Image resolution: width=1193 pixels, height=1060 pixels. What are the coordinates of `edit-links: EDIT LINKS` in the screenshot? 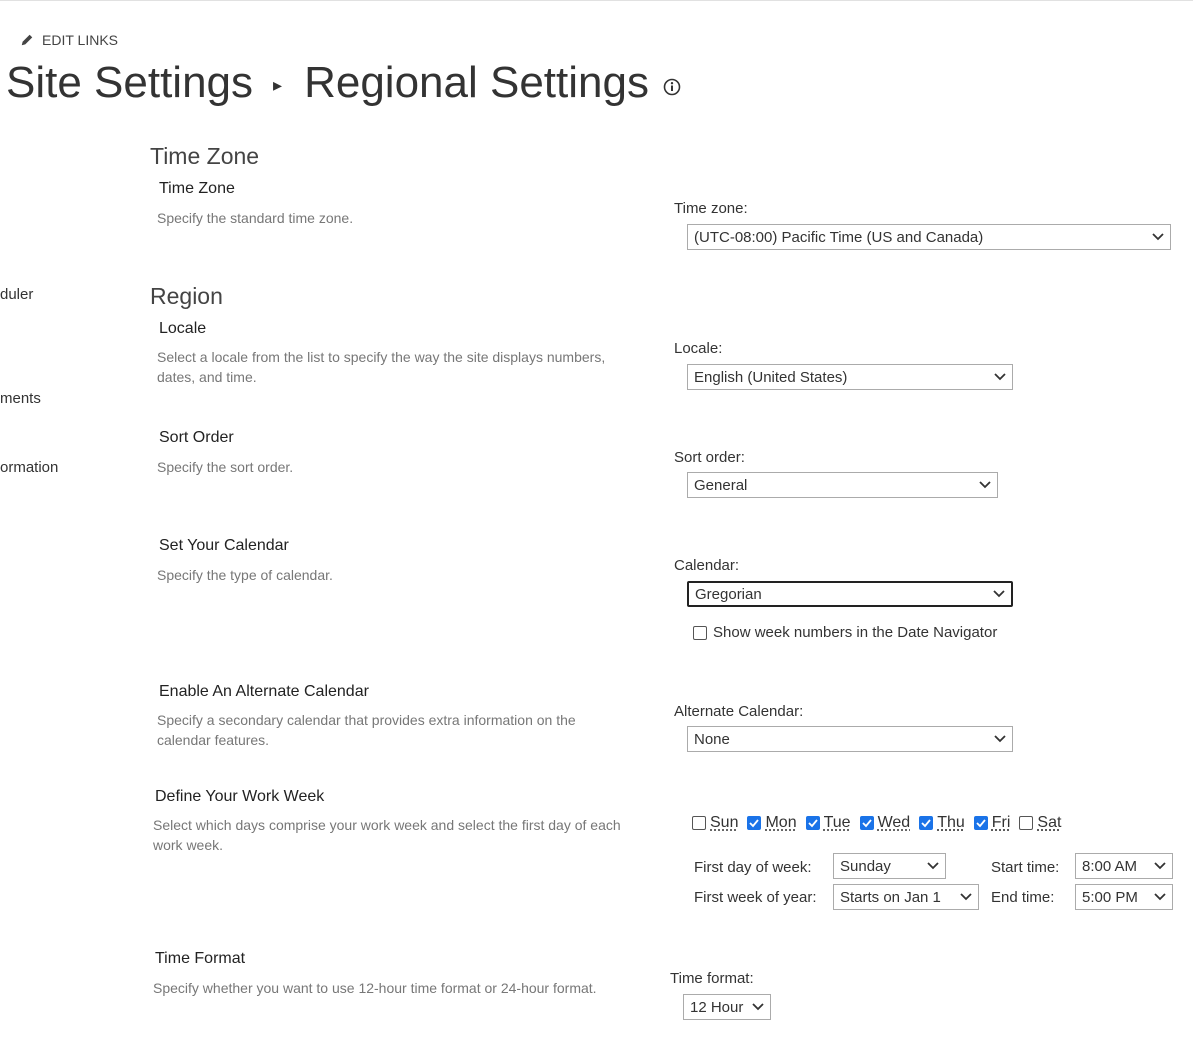 It's located at (69, 40).